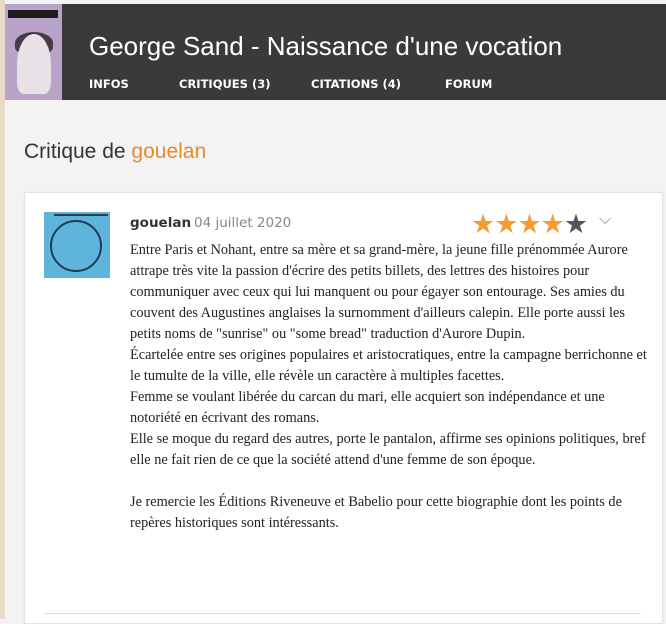 The image size is (666, 624). What do you see at coordinates (468, 84) in the screenshot?
I see `tab-forum: FORUM` at bounding box center [468, 84].